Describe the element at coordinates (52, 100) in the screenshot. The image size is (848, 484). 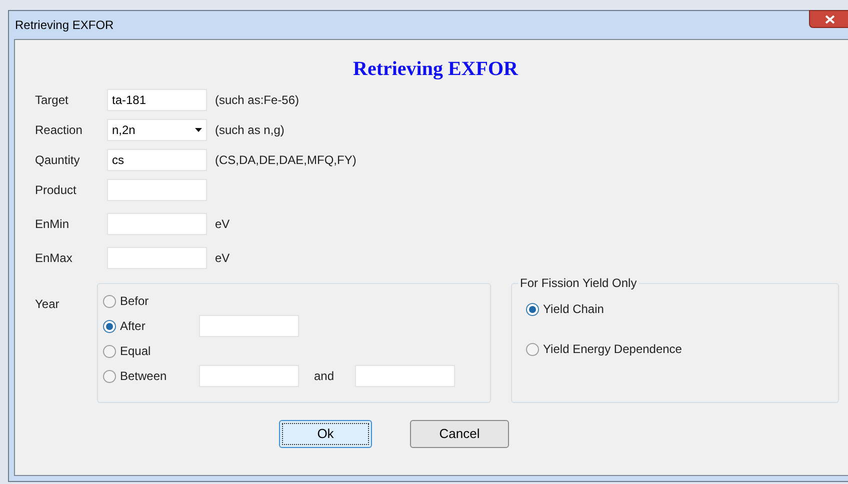
I see `field-label: Target` at that location.